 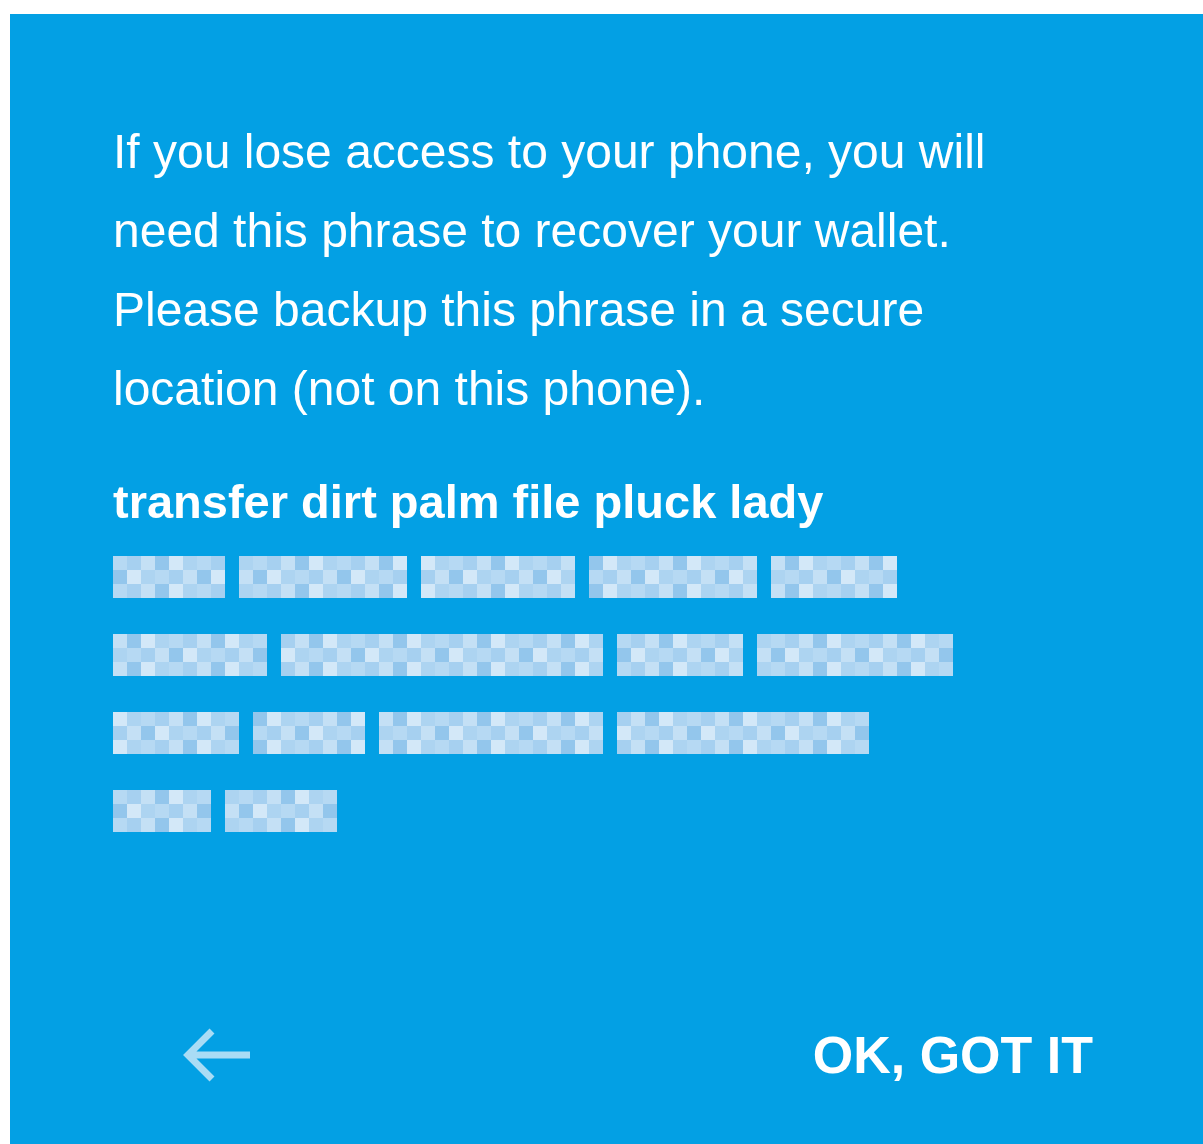 I want to click on recovery-phrase: transfer dirt palm file pluck lady, so click(x=469, y=502).